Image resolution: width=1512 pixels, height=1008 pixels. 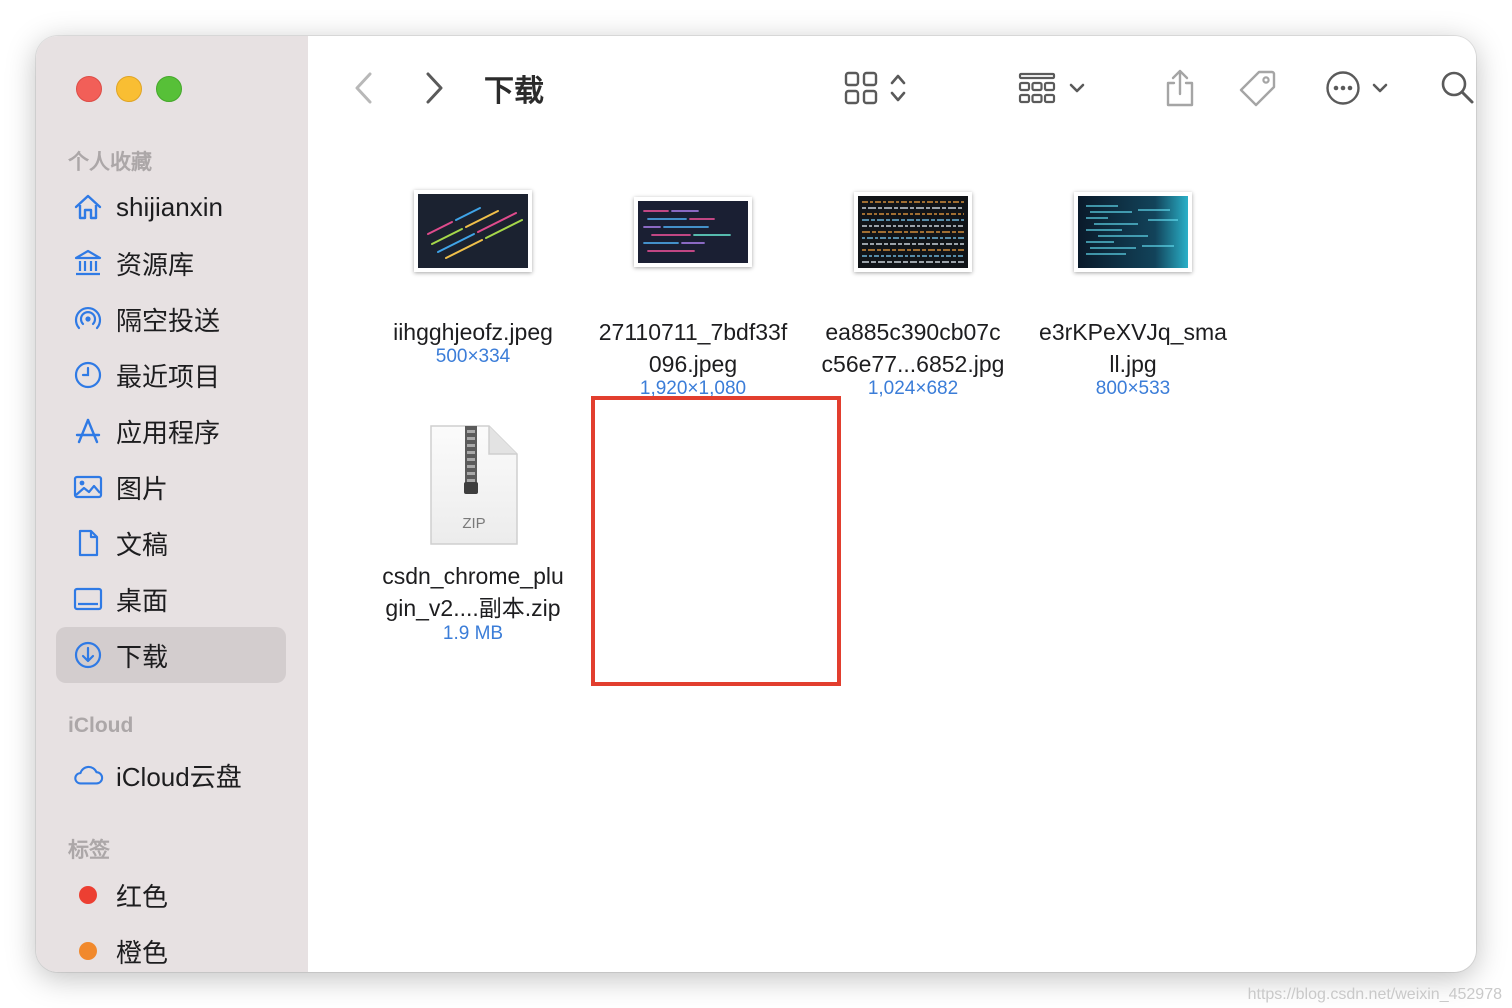 What do you see at coordinates (110, 162) in the screenshot?
I see `favorites-section-title: 个人收藏` at bounding box center [110, 162].